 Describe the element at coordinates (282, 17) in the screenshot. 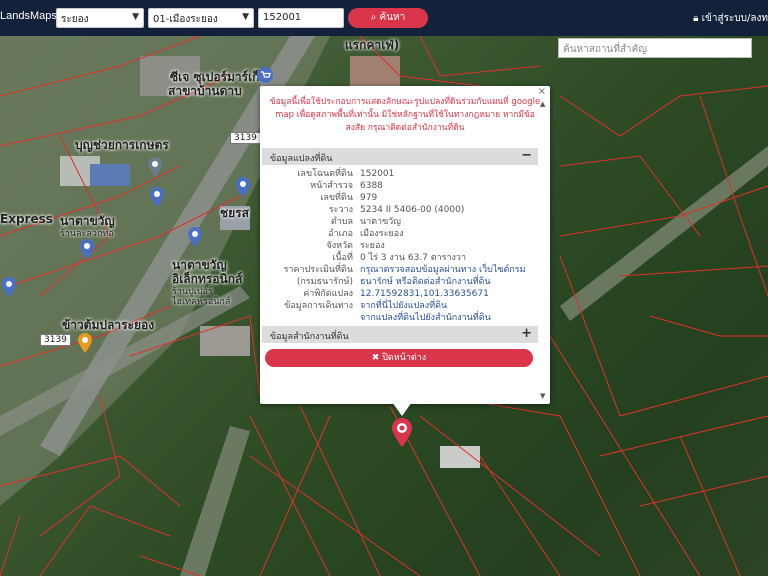

I see `parcel-number-value: 152001` at that location.